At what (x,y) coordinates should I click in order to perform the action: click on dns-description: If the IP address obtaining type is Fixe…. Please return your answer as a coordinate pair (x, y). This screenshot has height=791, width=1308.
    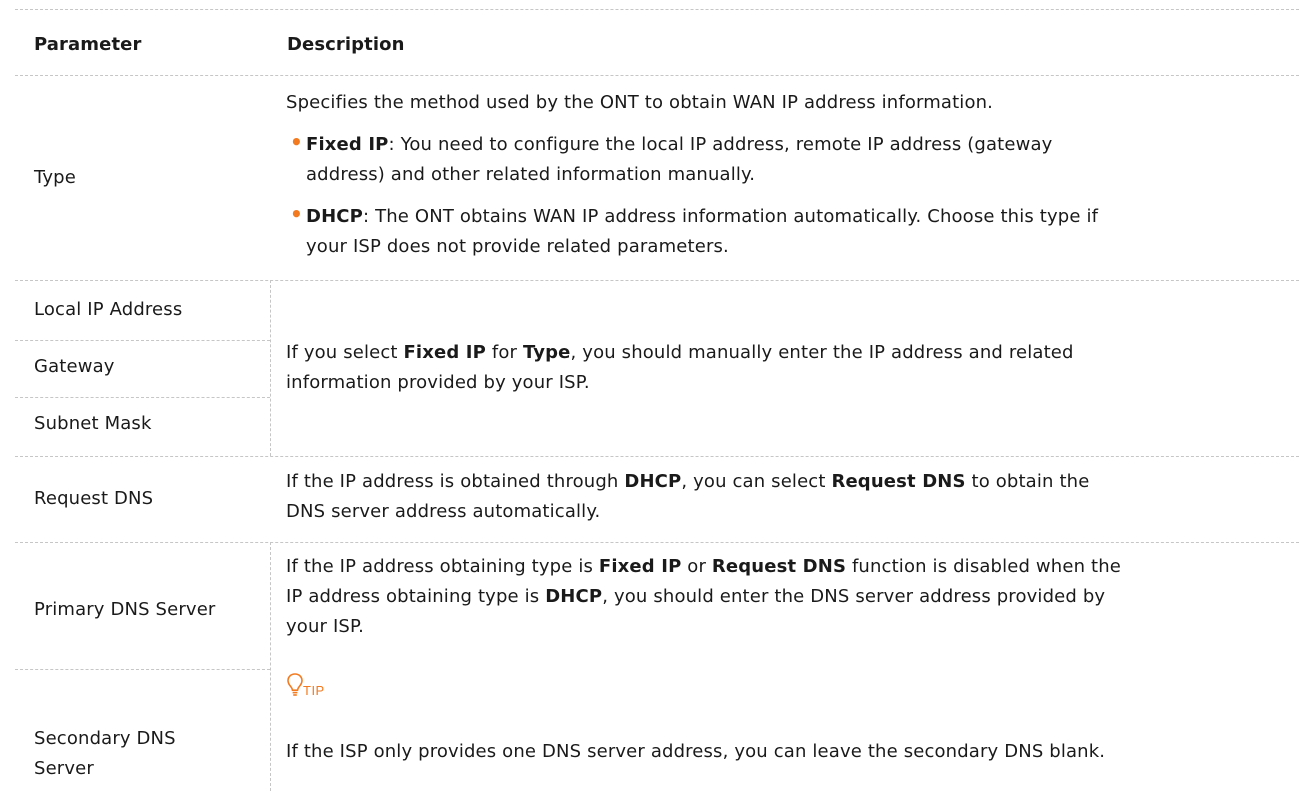
    Looking at the image, I should click on (704, 596).